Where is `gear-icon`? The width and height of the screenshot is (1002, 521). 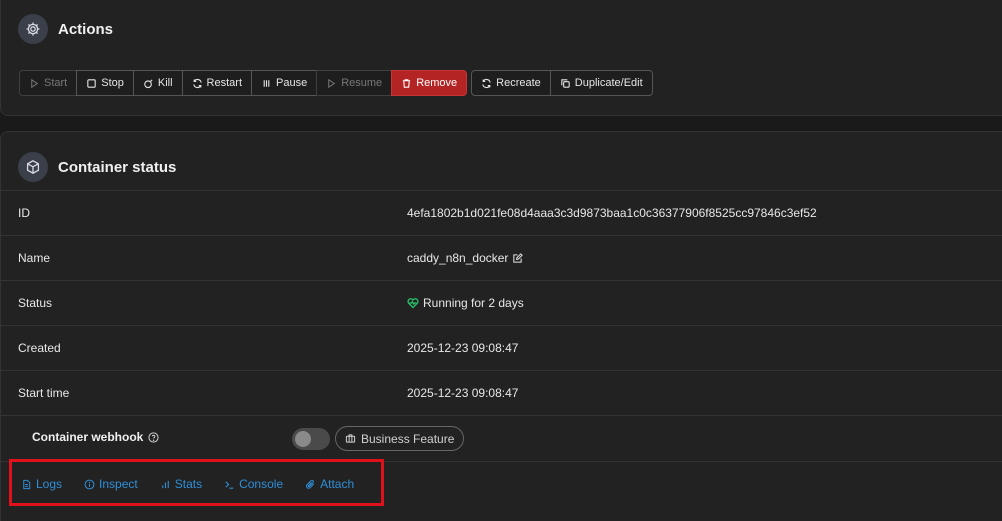 gear-icon is located at coordinates (33, 29).